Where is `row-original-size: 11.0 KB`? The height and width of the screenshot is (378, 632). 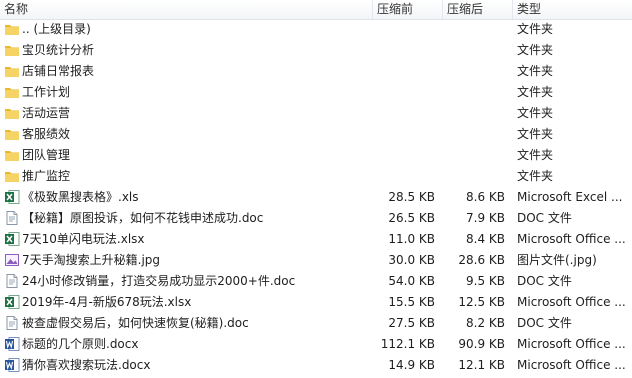
row-original-size: 11.0 KB is located at coordinates (411, 239).